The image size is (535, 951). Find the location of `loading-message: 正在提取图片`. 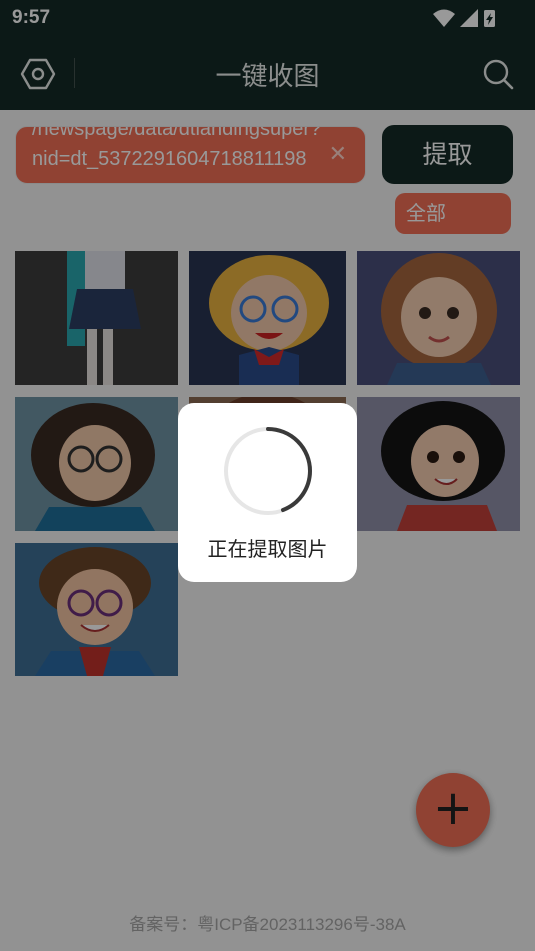

loading-message: 正在提取图片 is located at coordinates (267, 549).